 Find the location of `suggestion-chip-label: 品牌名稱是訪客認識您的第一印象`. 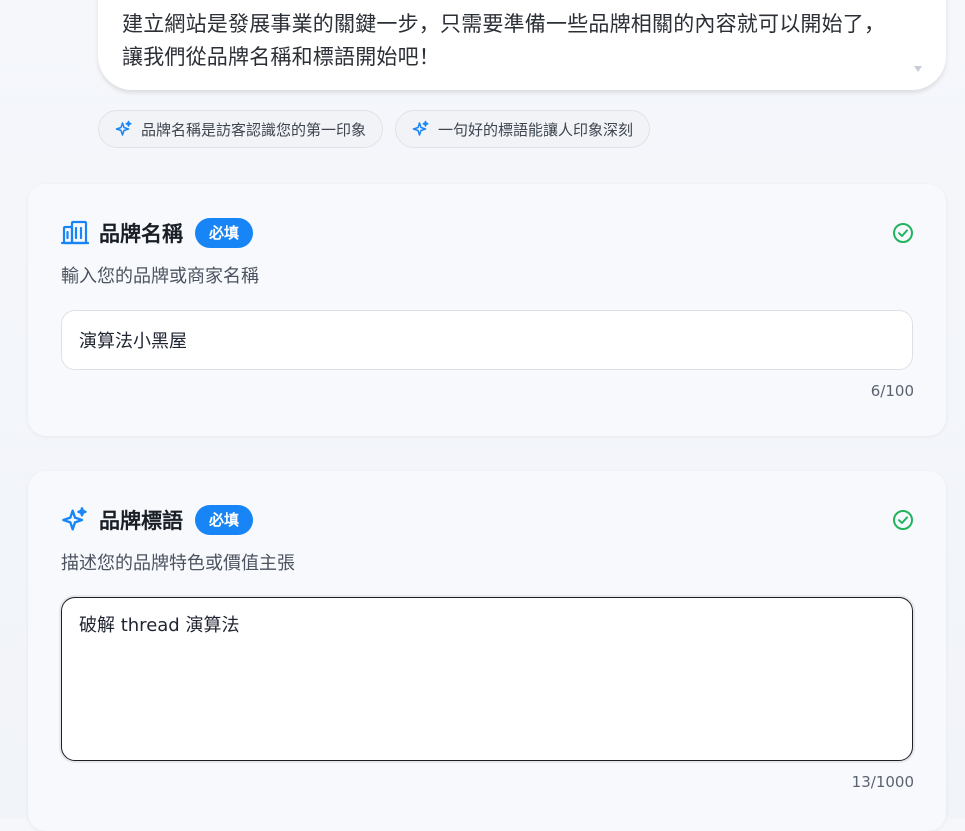

suggestion-chip-label: 品牌名稱是訪客認識您的第一印象 is located at coordinates (254, 129).